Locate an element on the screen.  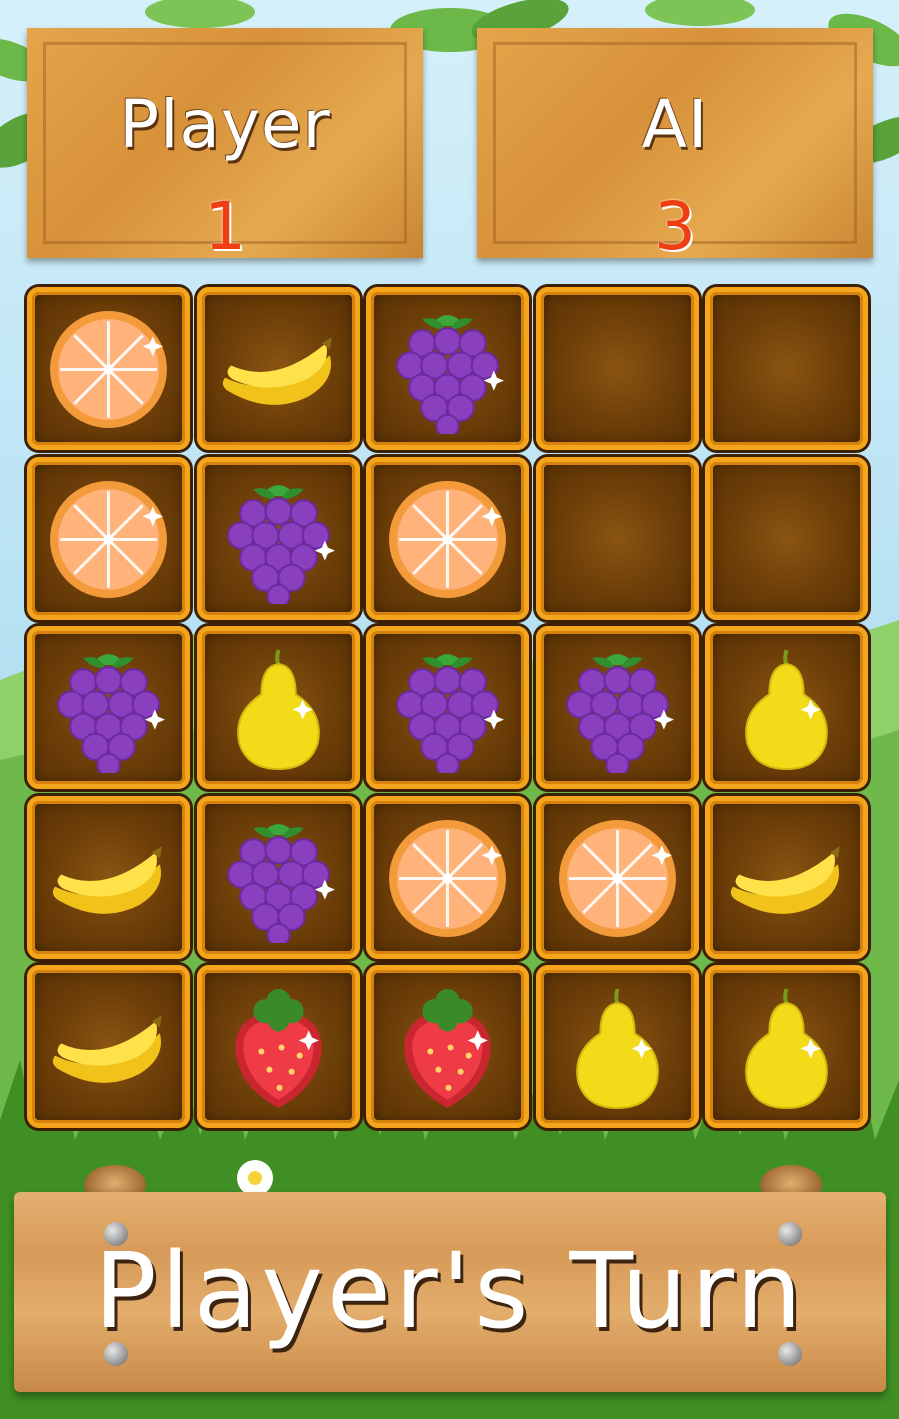
turn-sign: Player's Turn is located at coordinates (450, 1292).